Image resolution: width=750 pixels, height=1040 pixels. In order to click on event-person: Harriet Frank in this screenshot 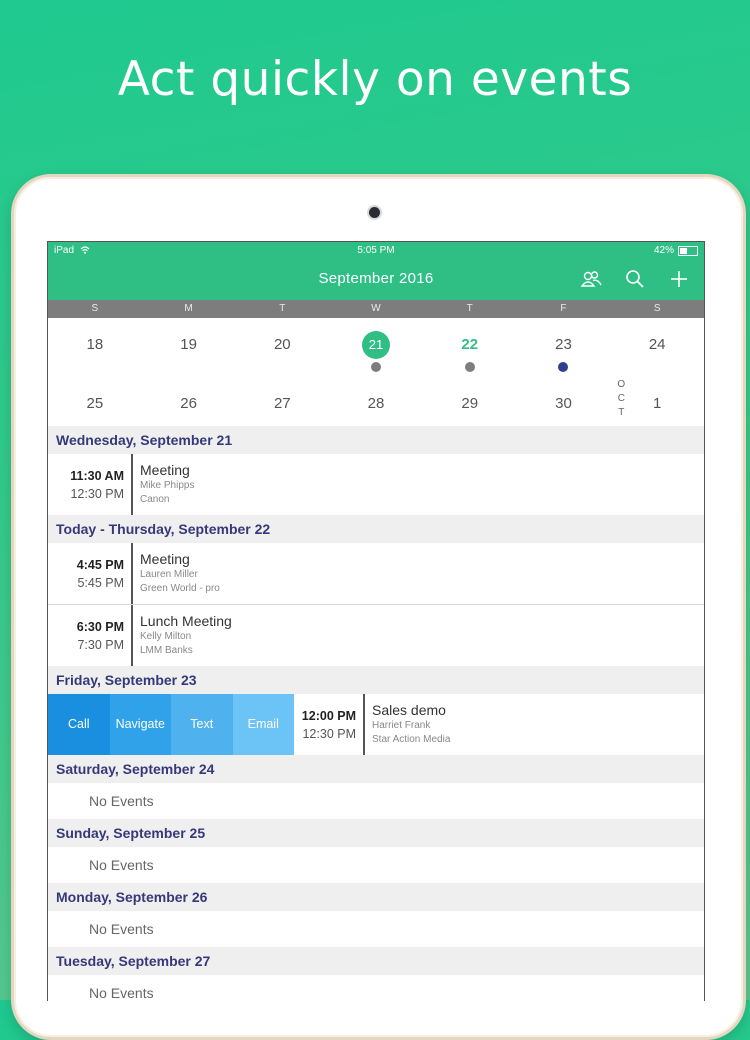, I will do `click(401, 725)`.